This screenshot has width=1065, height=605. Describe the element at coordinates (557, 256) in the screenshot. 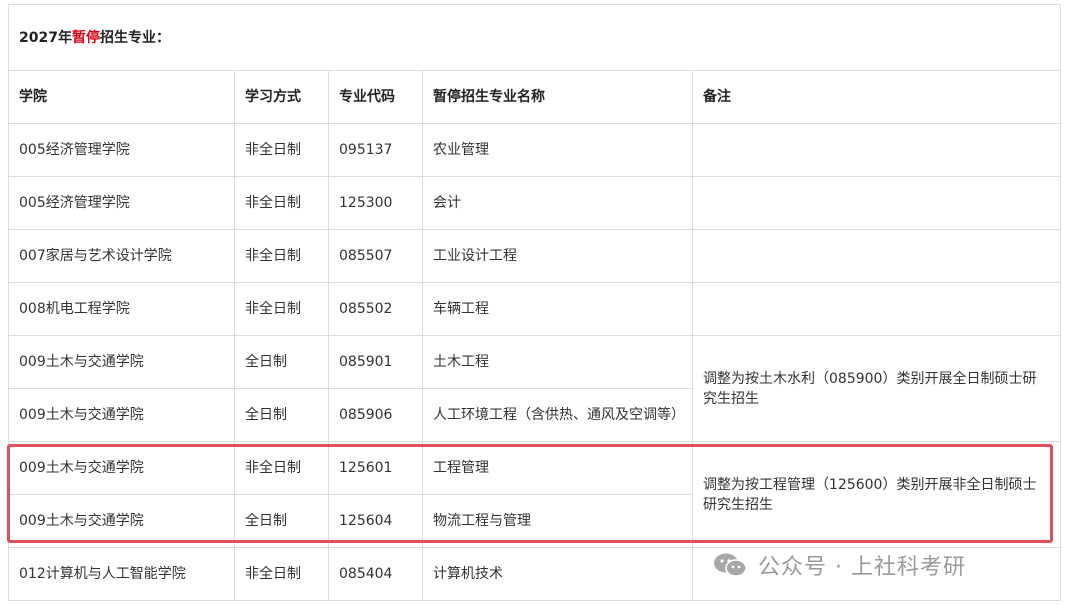

I see `cell-major-name: 工业设计工程` at that location.